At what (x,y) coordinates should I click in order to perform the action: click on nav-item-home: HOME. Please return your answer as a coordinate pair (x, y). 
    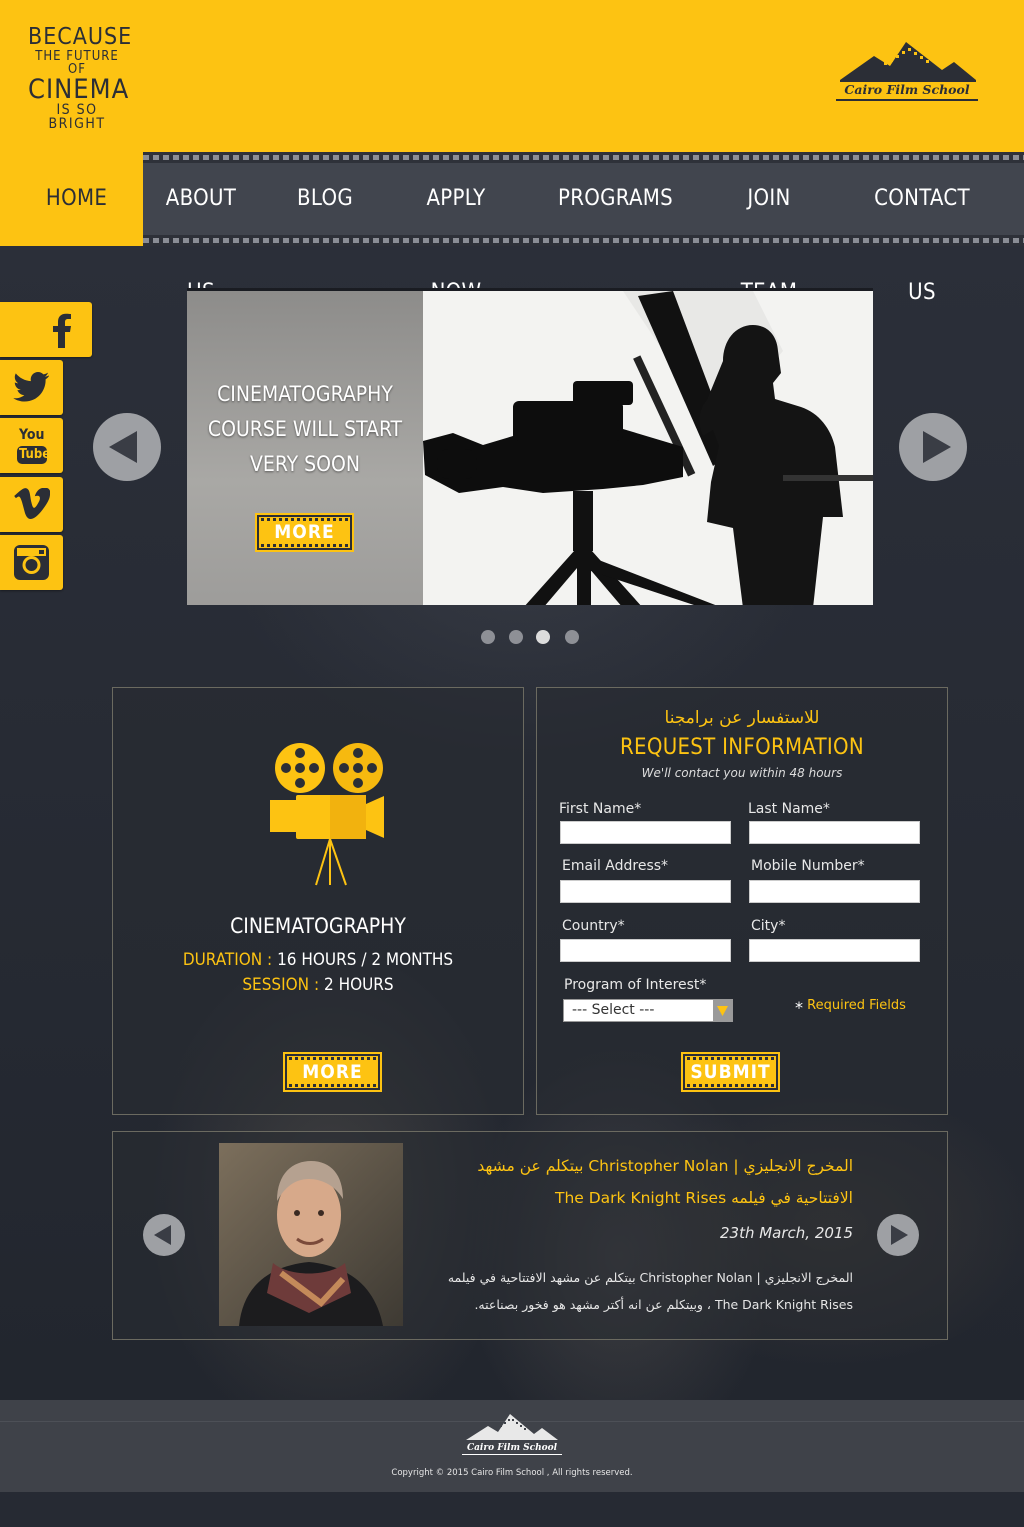
    Looking at the image, I should click on (76, 199).